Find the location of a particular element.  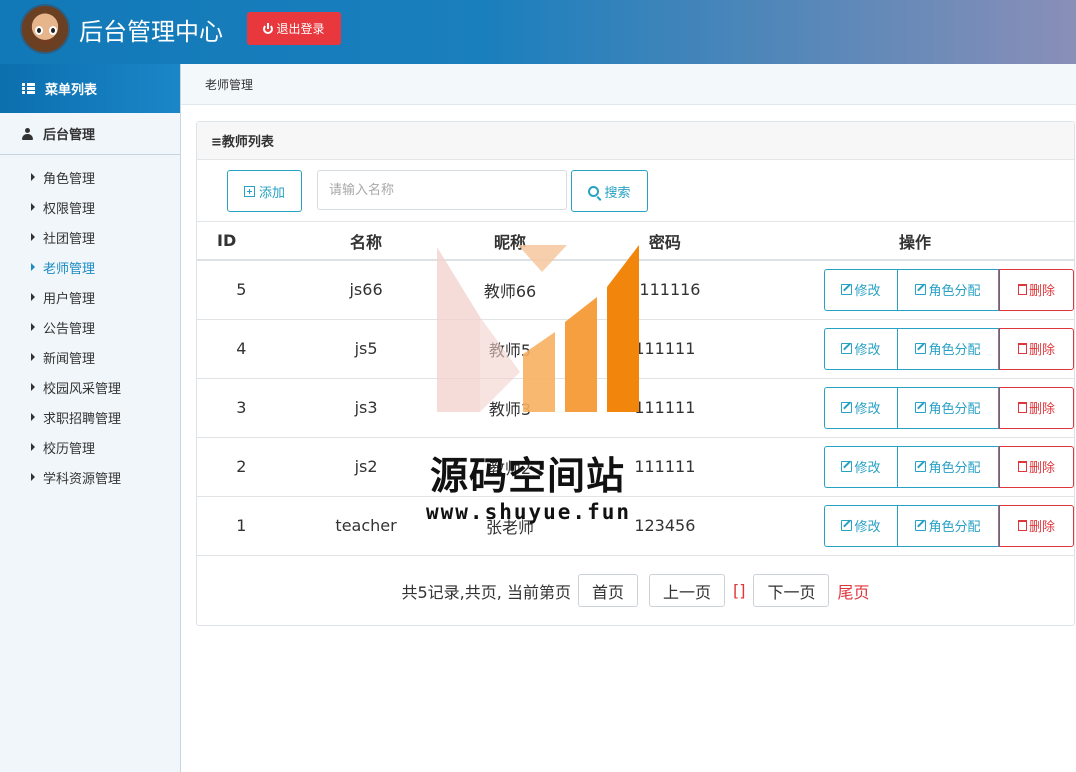

table-row: 4 js5 教师5 111111 修改 角色分配 删除 is located at coordinates (635, 349).